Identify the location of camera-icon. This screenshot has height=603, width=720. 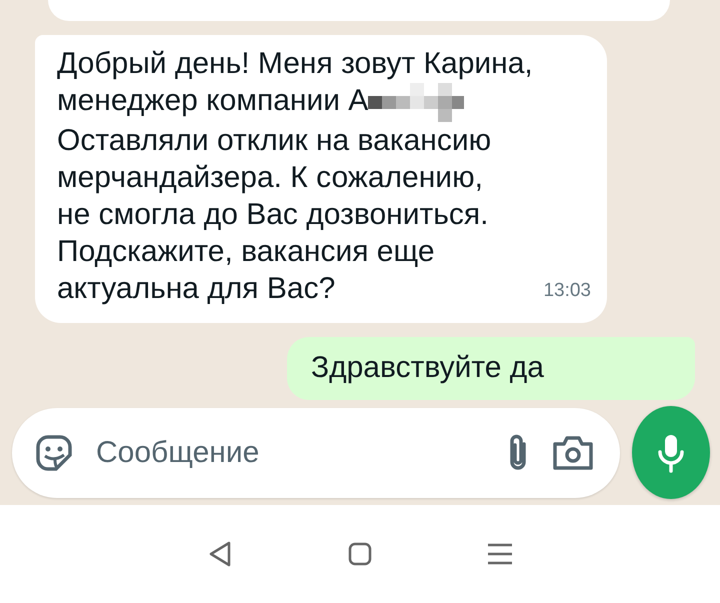
(573, 452).